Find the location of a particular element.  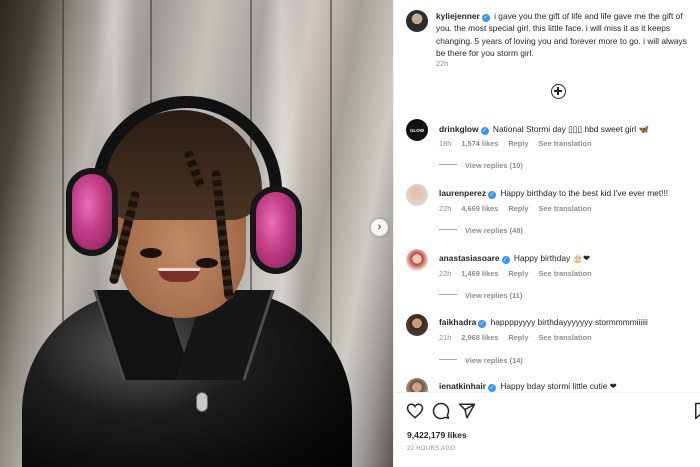

caption-username: kyliejenner is located at coordinates (458, 16).